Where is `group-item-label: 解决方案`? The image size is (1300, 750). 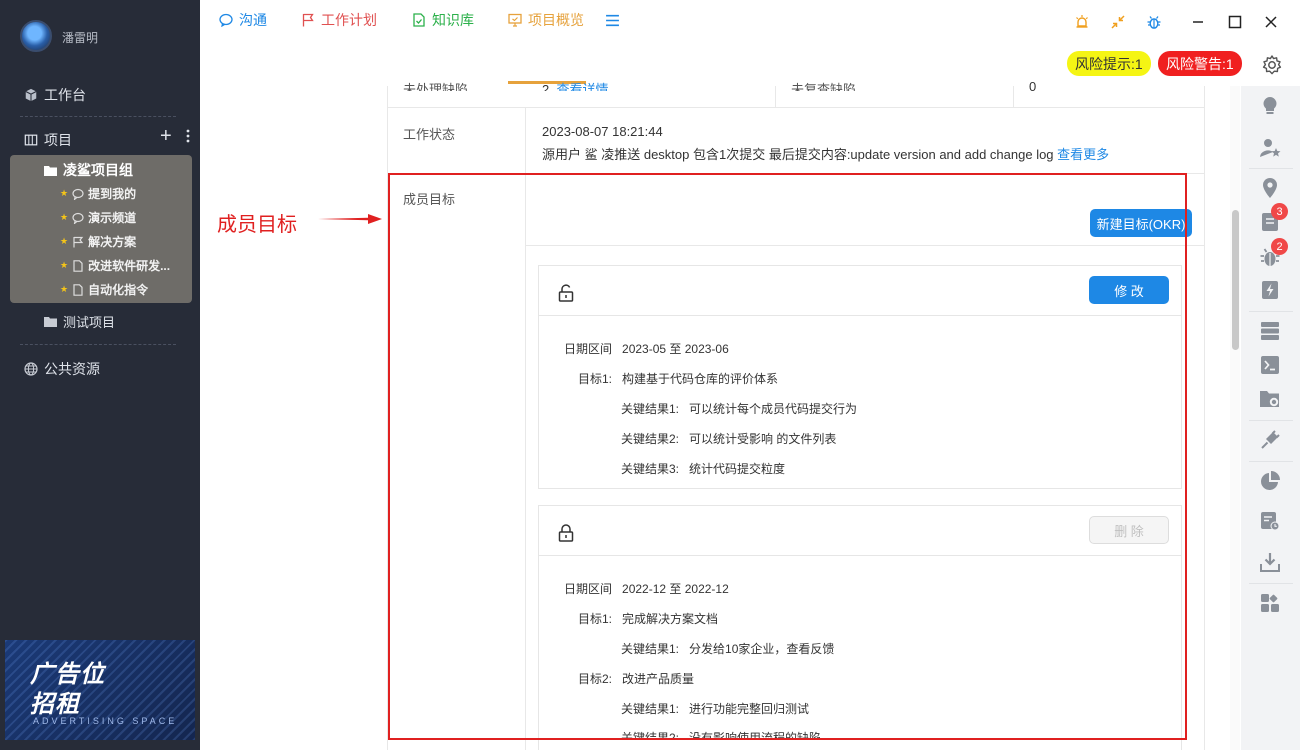
group-item-label: 解决方案 is located at coordinates (112, 242).